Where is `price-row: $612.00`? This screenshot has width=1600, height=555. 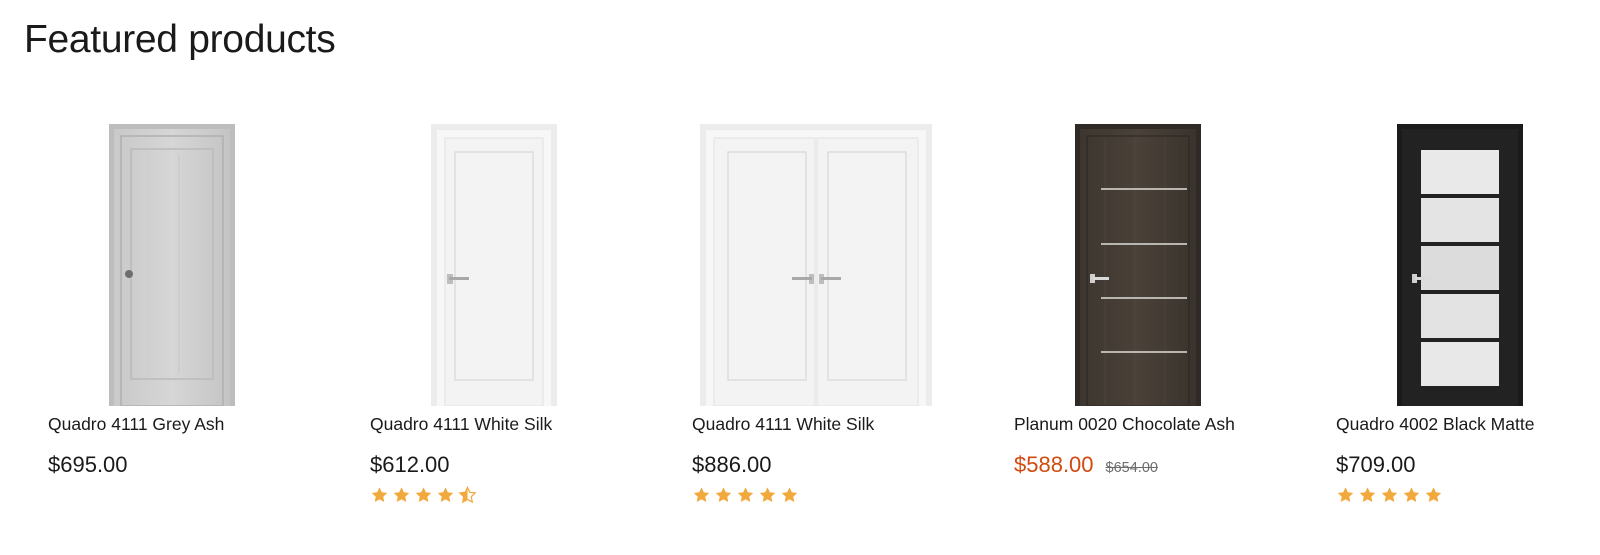 price-row: $612.00 is located at coordinates (410, 465).